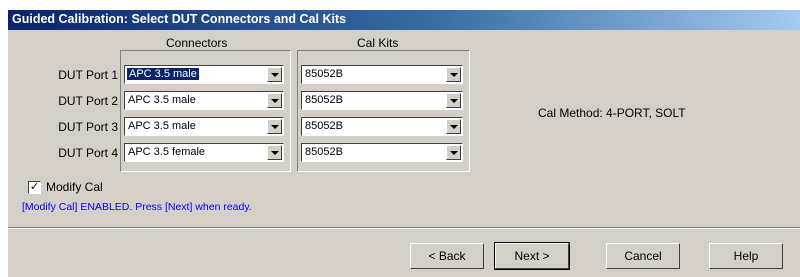 The width and height of the screenshot is (800, 277). I want to click on modify-cal-checkbox: ✓, so click(34, 187).